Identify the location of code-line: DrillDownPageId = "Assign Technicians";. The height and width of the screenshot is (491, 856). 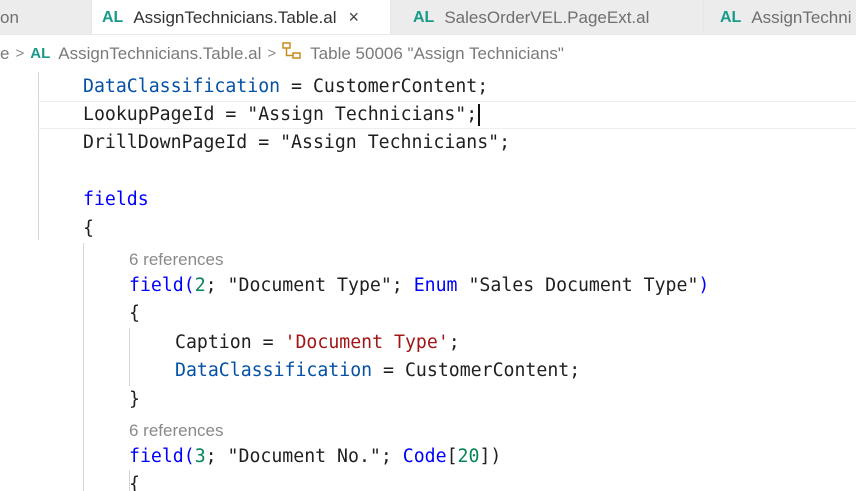
(297, 142).